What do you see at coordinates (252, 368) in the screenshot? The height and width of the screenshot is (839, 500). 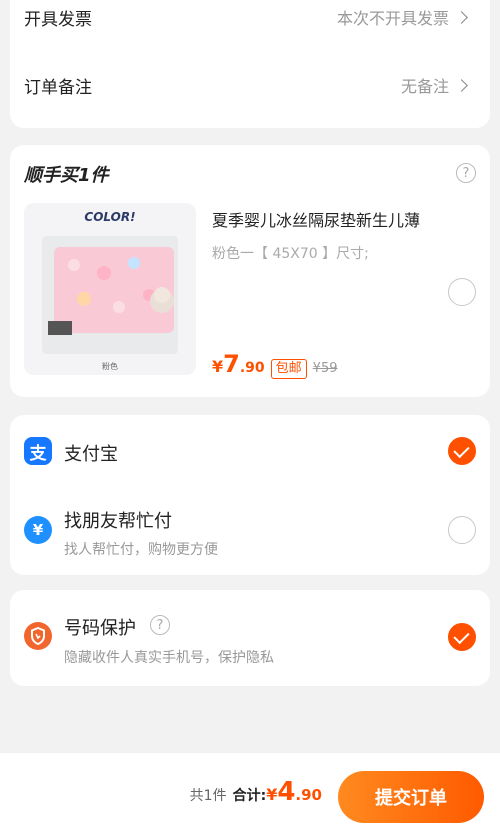 I see `price-decimal: .90` at bounding box center [252, 368].